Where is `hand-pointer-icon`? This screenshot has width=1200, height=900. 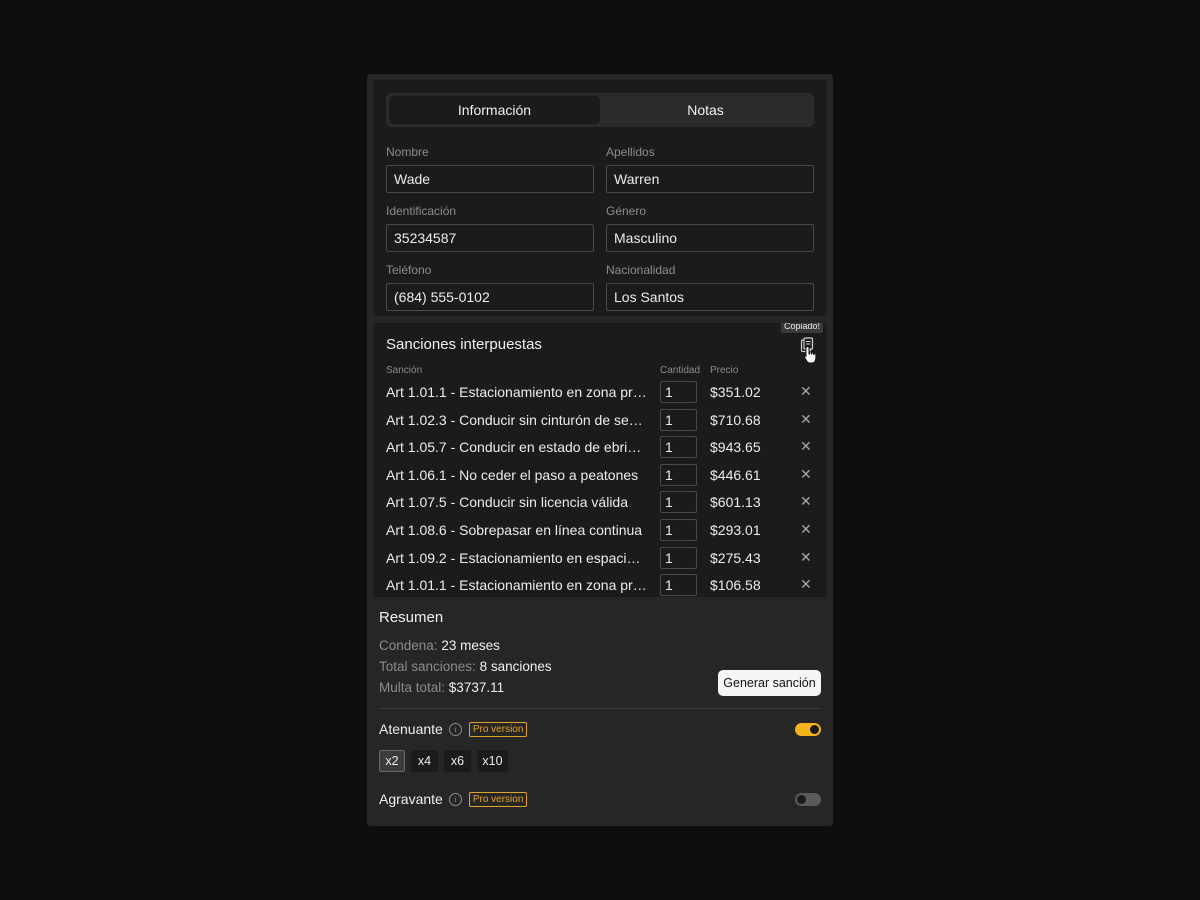 hand-pointer-icon is located at coordinates (810, 354).